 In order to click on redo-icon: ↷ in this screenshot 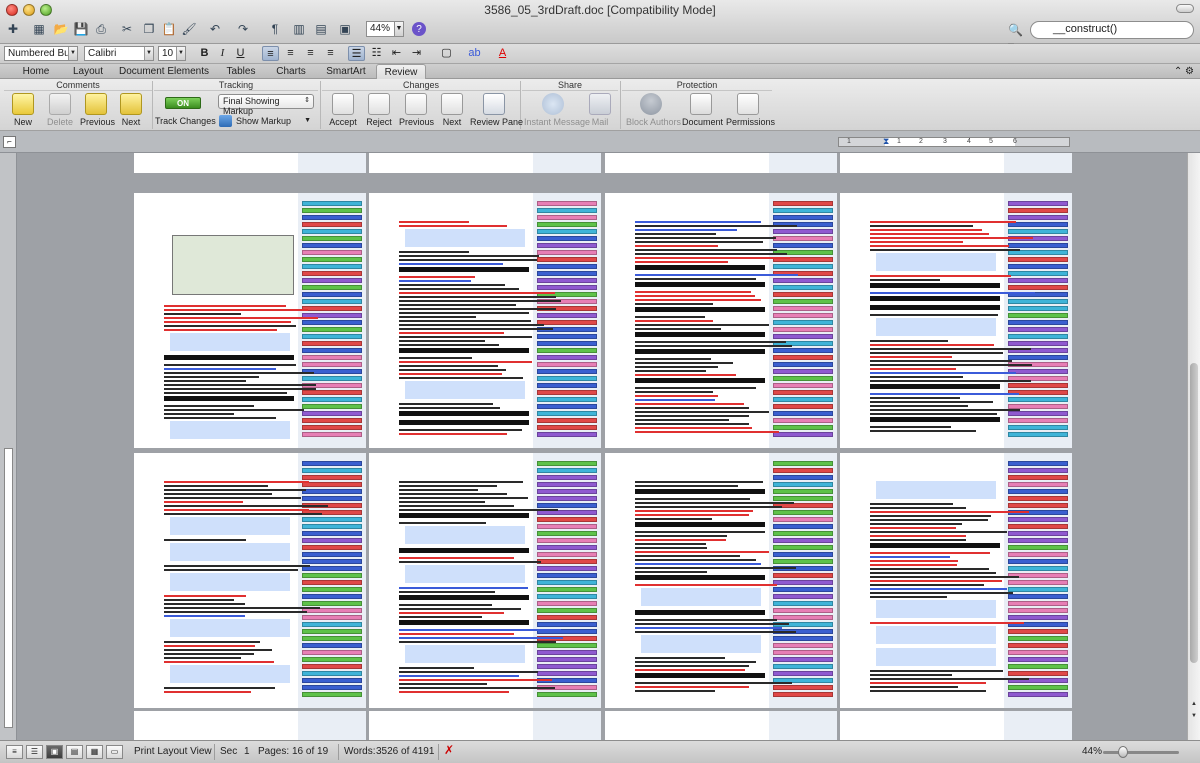, I will do `click(243, 29)`.